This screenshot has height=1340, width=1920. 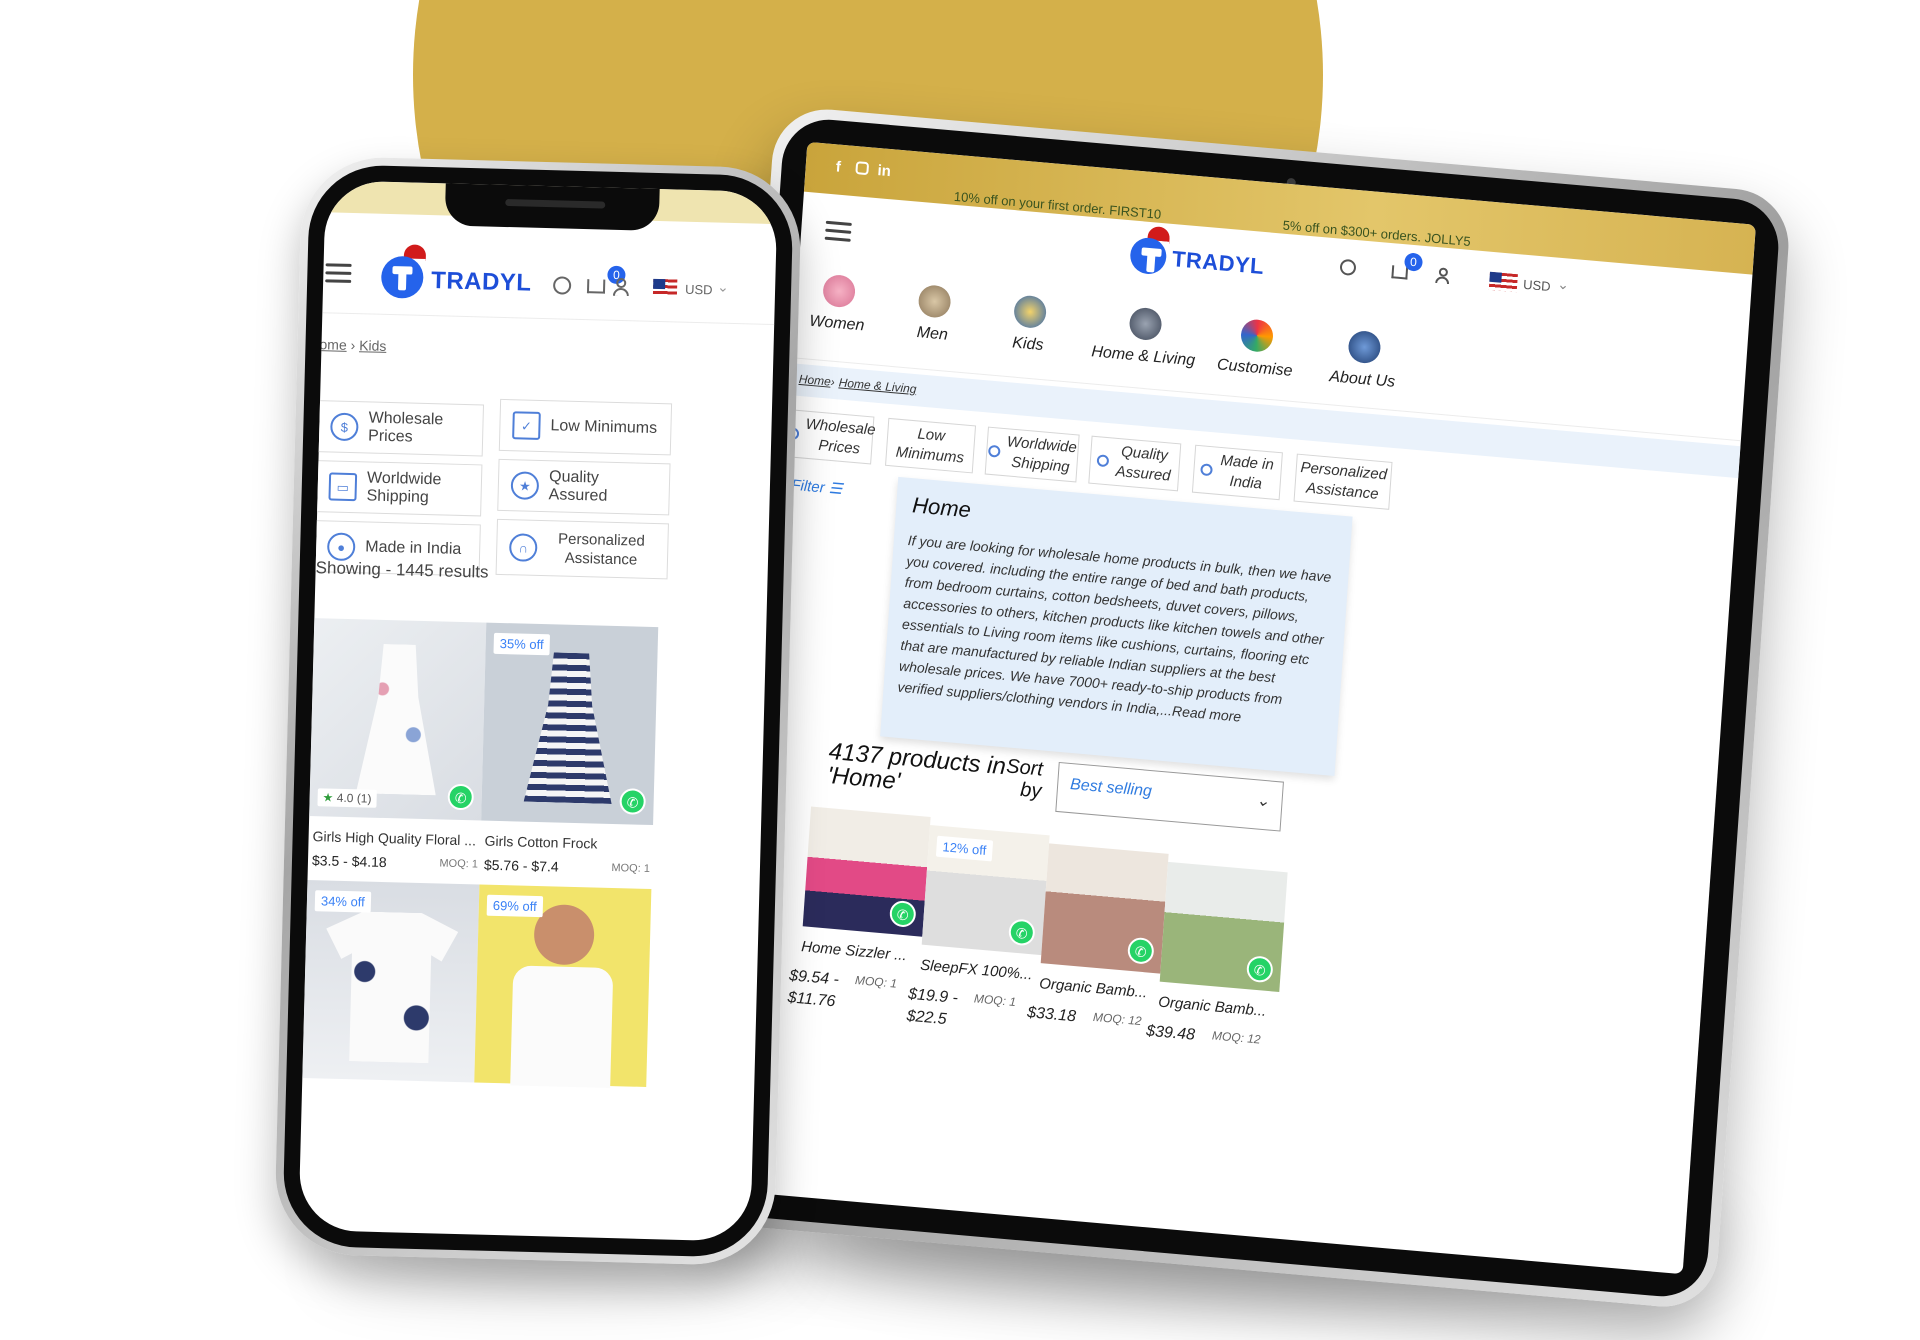 What do you see at coordinates (333, 344) in the screenshot?
I see `breadcrumb-home: ome` at bounding box center [333, 344].